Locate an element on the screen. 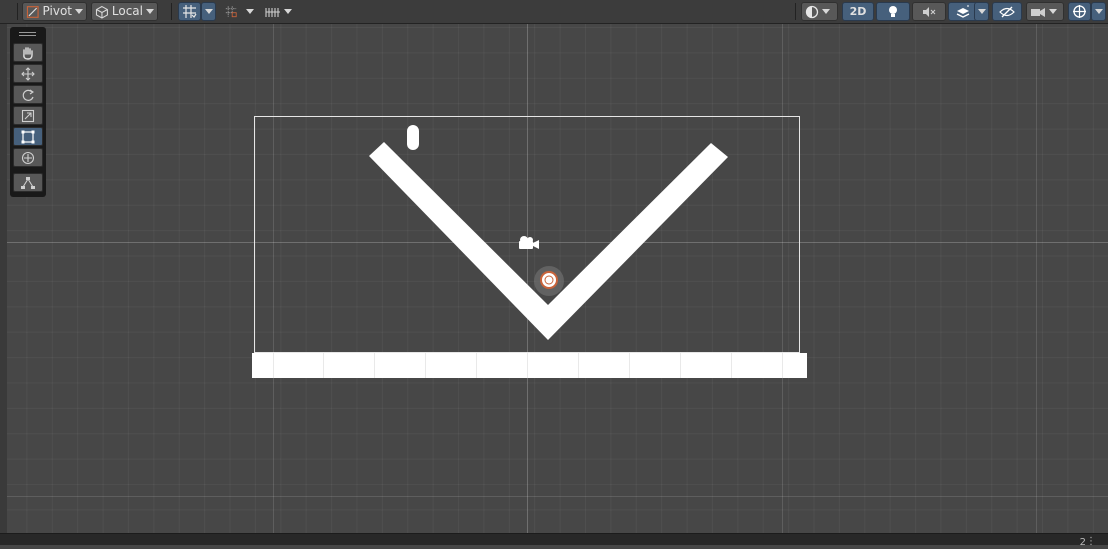 This screenshot has width=1108, height=549. move-tool-button is located at coordinates (28, 73).